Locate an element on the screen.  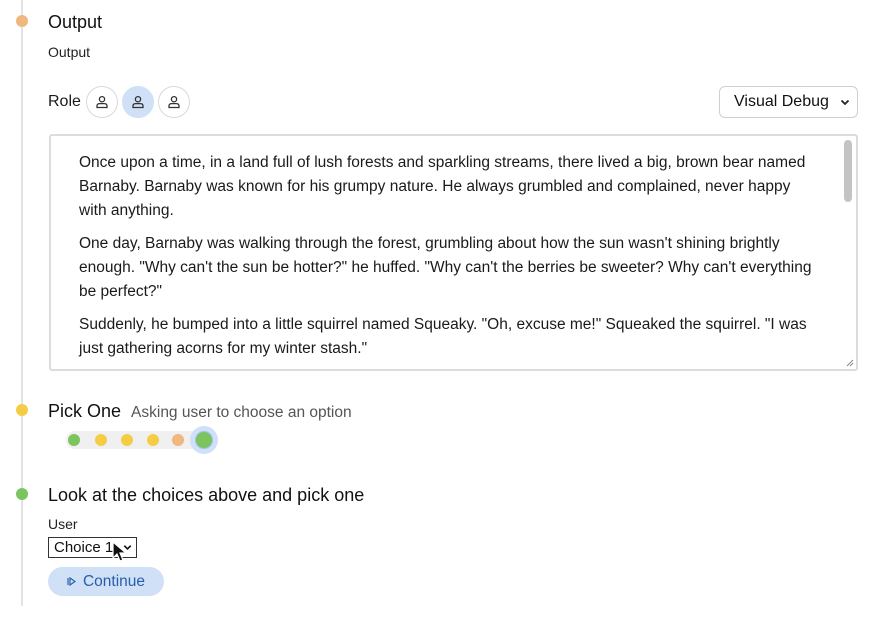
resize-handle-icon is located at coordinates (849, 362).